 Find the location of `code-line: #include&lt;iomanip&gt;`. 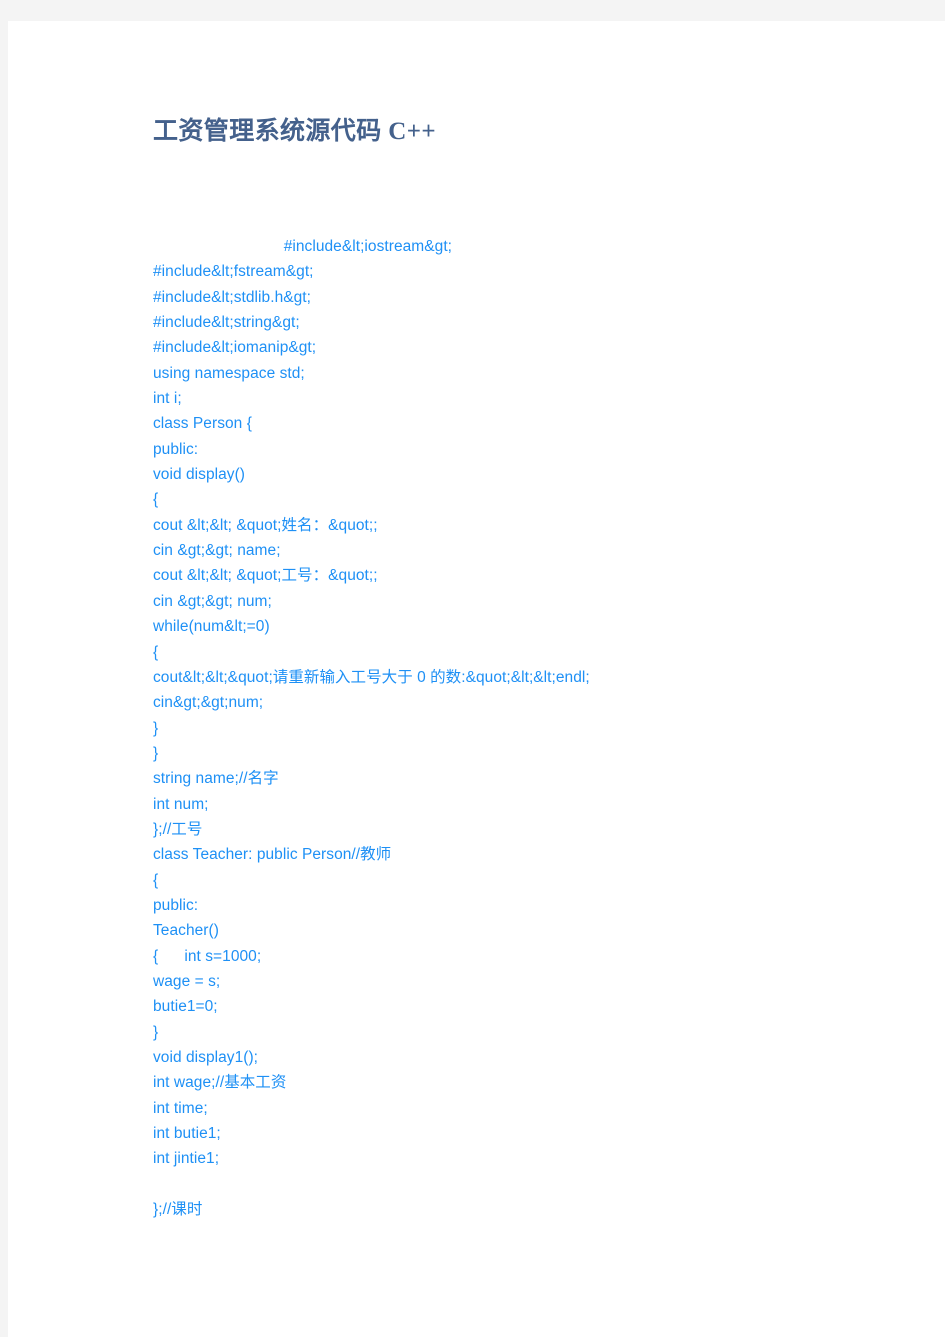

code-line: #include&lt;iomanip&gt; is located at coordinates (235, 348).